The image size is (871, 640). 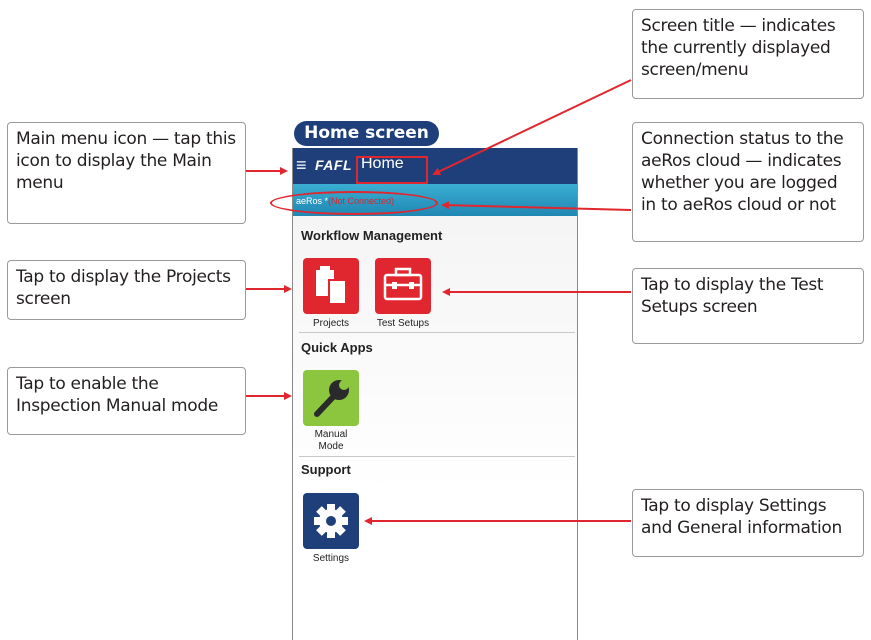 What do you see at coordinates (326, 469) in the screenshot?
I see `section-support: Support` at bounding box center [326, 469].